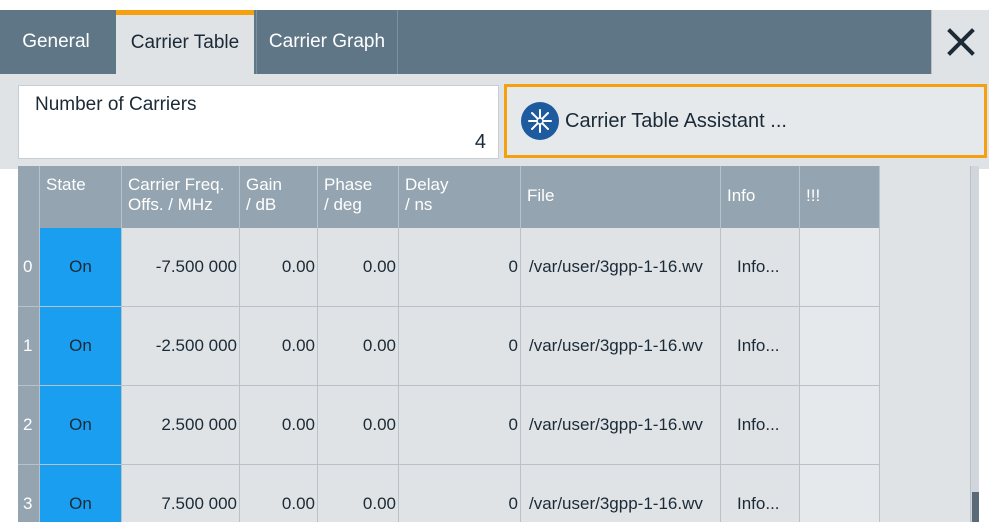 This screenshot has height=522, width=989. Describe the element at coordinates (56, 42) in the screenshot. I see `tab-general: General` at that location.